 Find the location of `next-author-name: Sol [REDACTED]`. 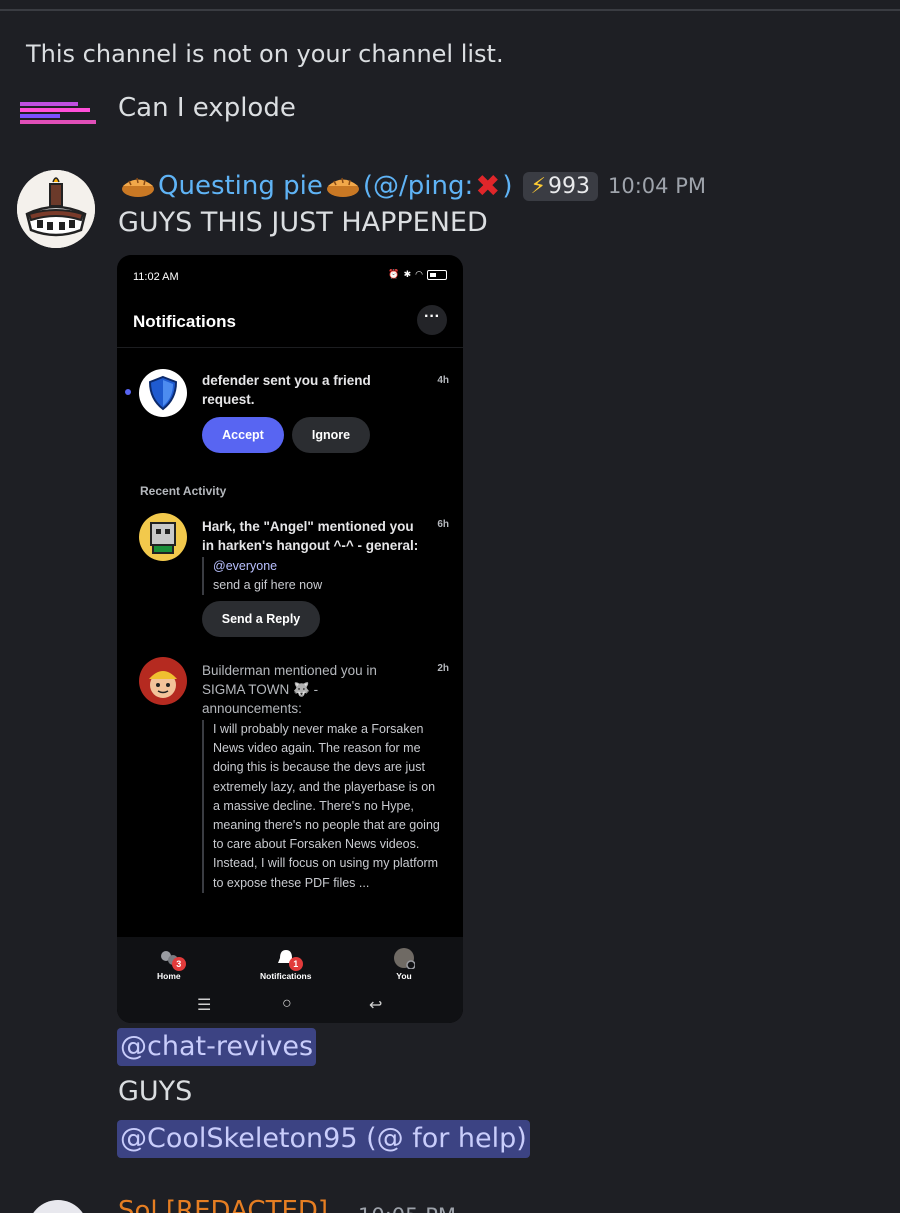

next-author-name: Sol [REDACTED] is located at coordinates (223, 1204).